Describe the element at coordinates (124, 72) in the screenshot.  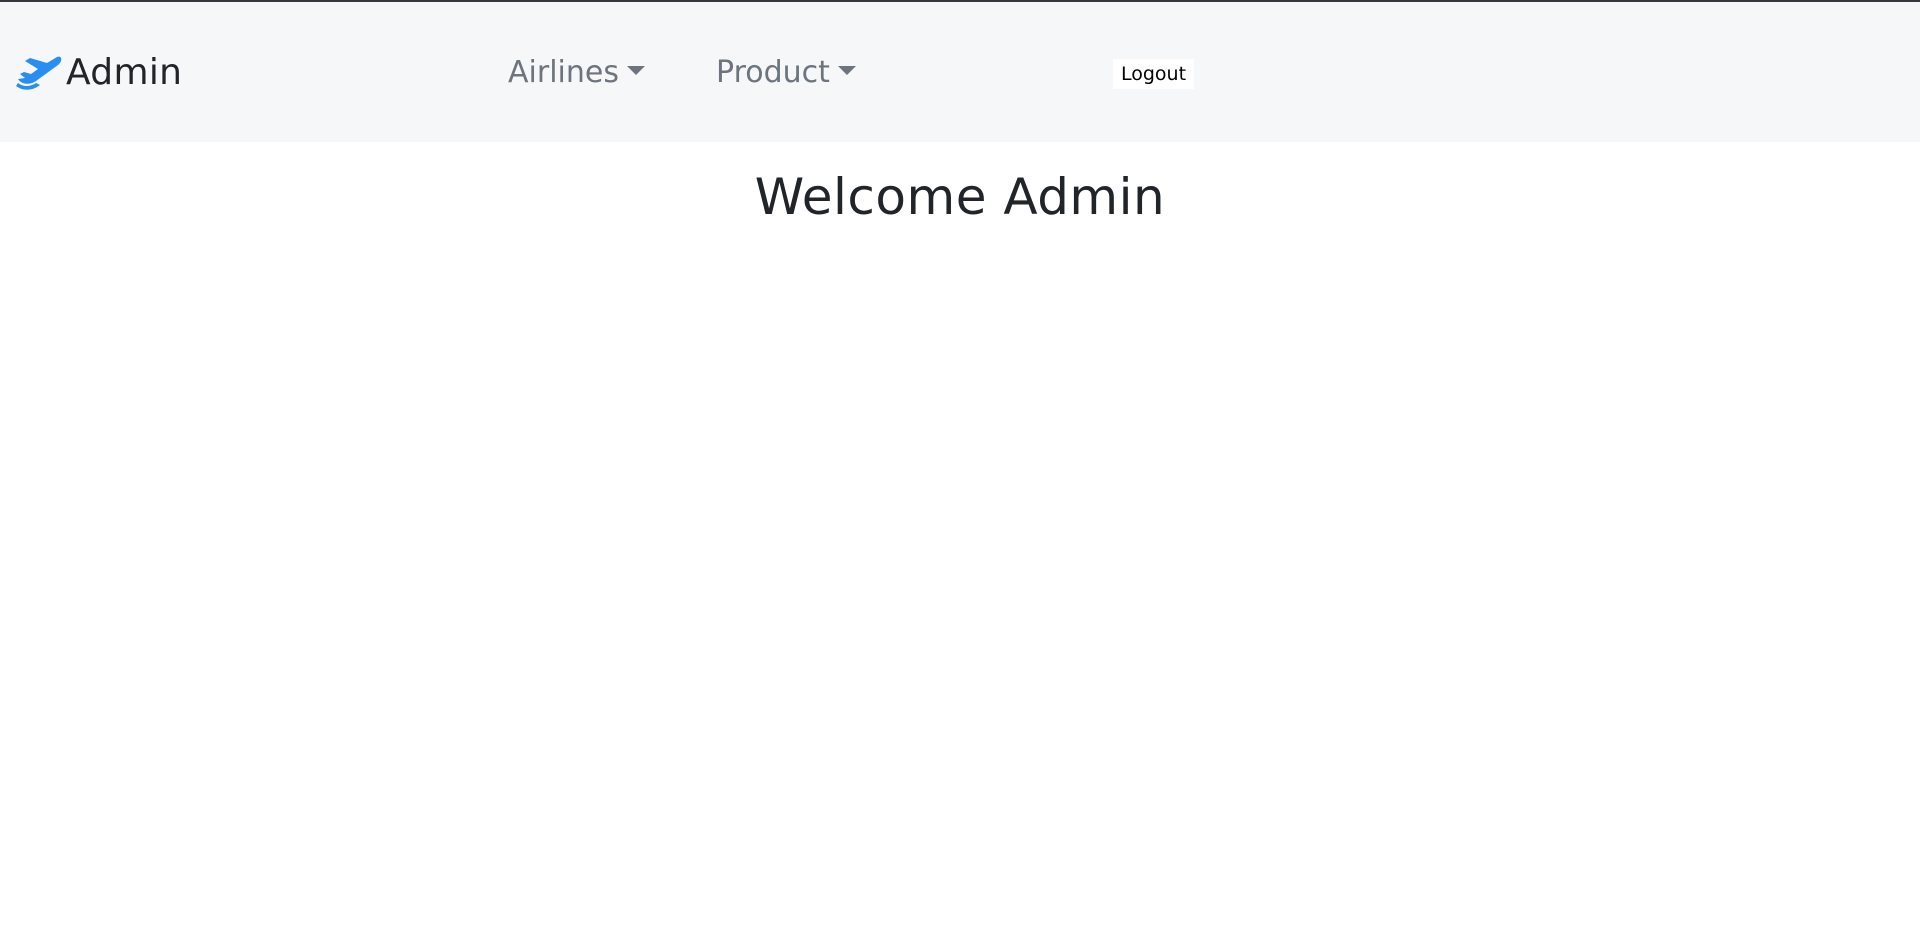
I see `brand-label: Admin` at that location.